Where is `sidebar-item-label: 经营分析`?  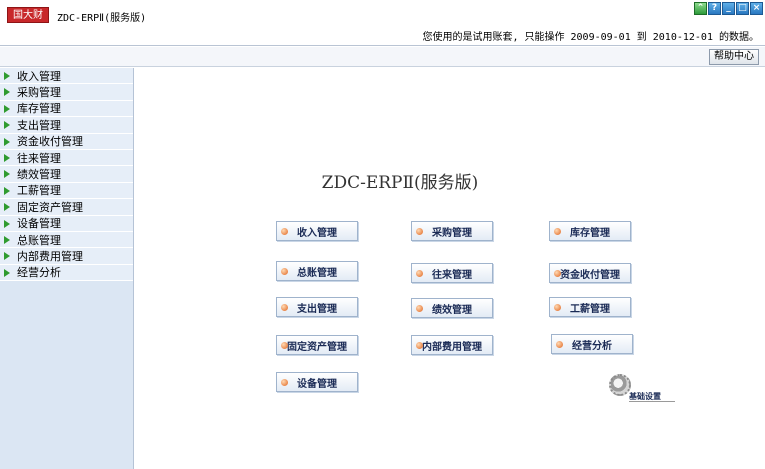
sidebar-item-label: 经营分析 is located at coordinates (39, 273).